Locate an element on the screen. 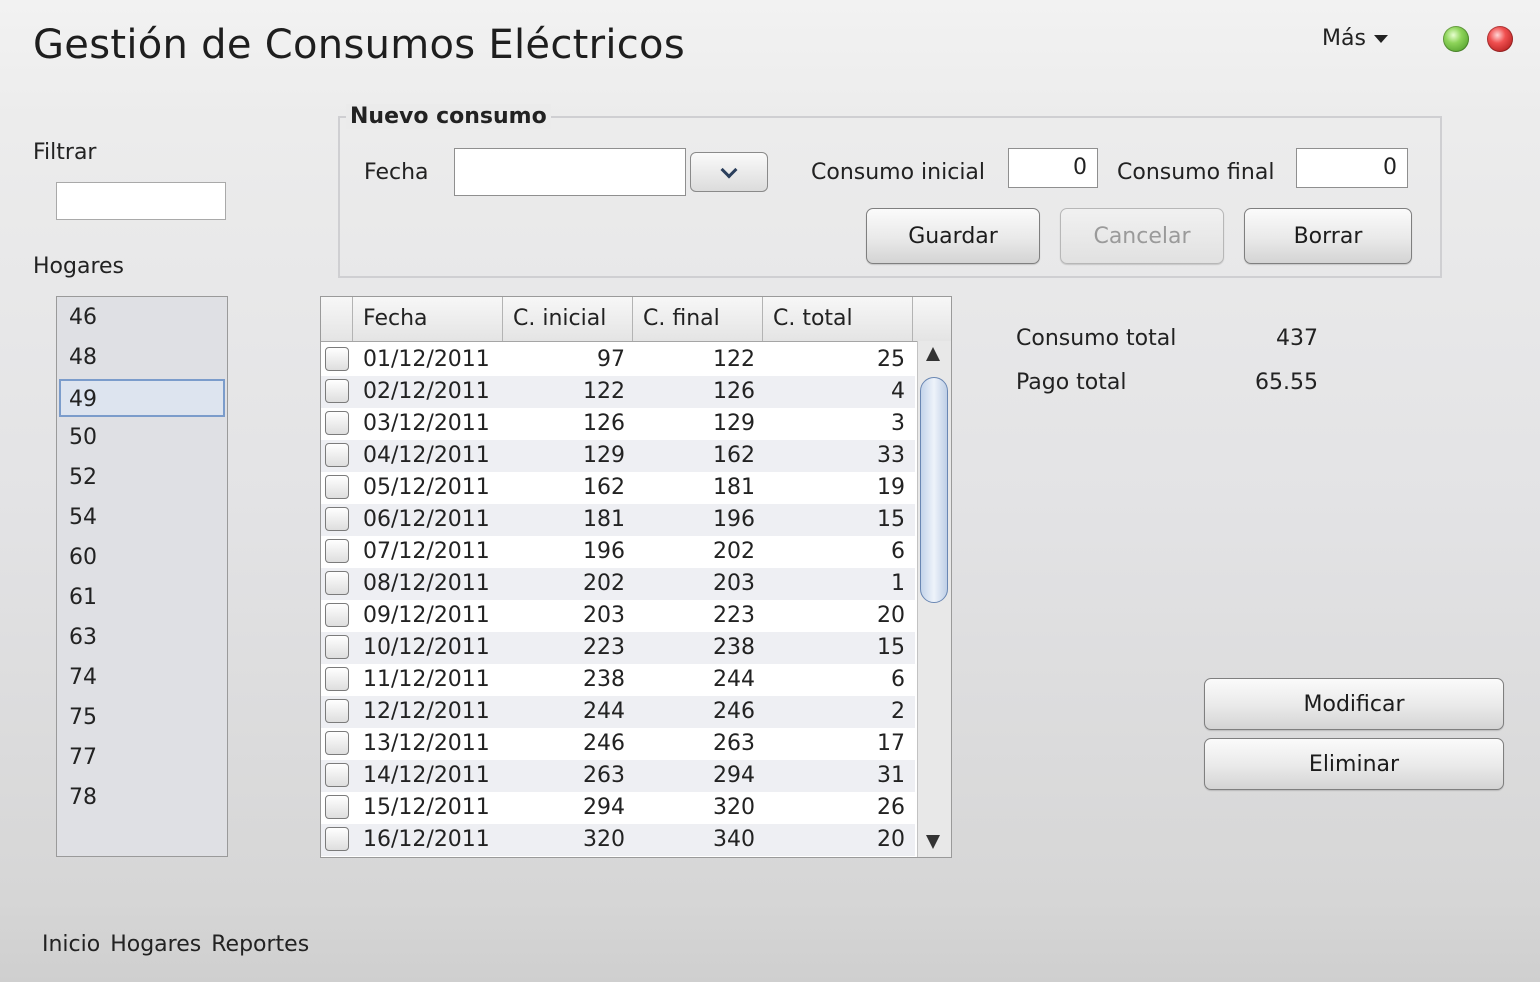 This screenshot has height=982, width=1540. households-label: Hogares is located at coordinates (79, 266).